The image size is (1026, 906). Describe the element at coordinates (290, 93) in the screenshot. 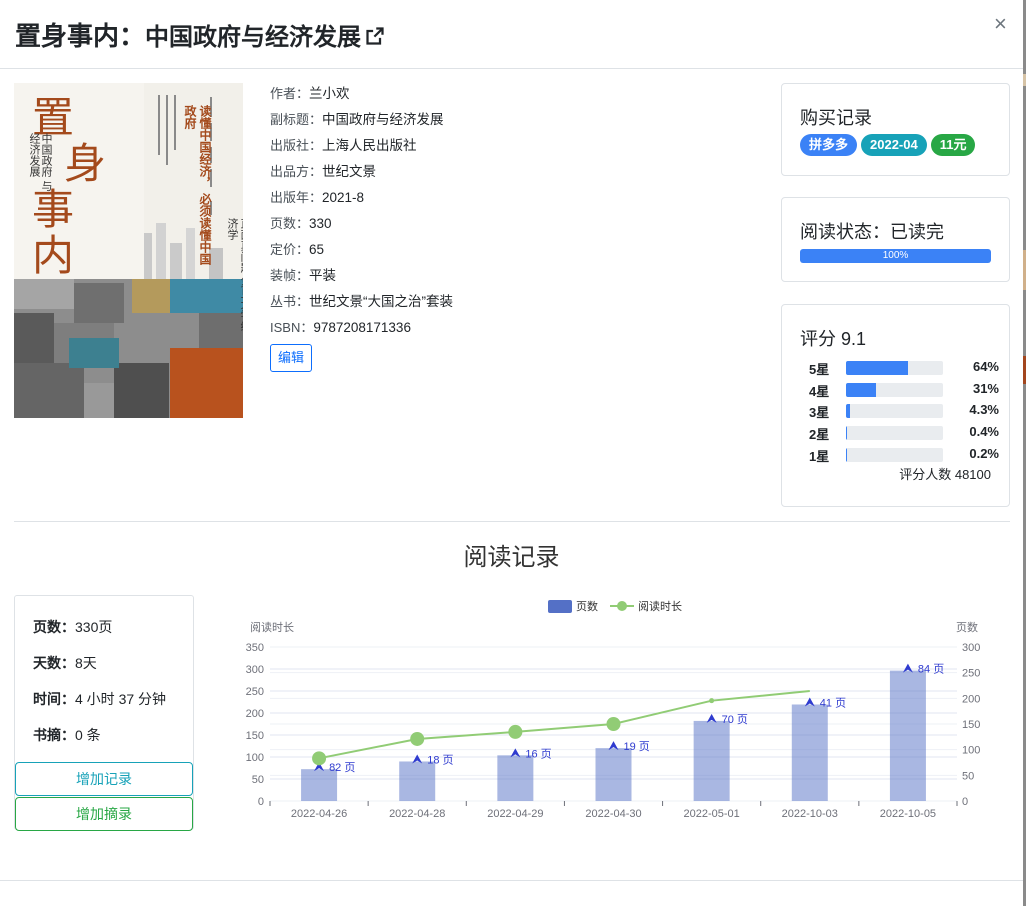

I see `info-label: 作者：` at that location.